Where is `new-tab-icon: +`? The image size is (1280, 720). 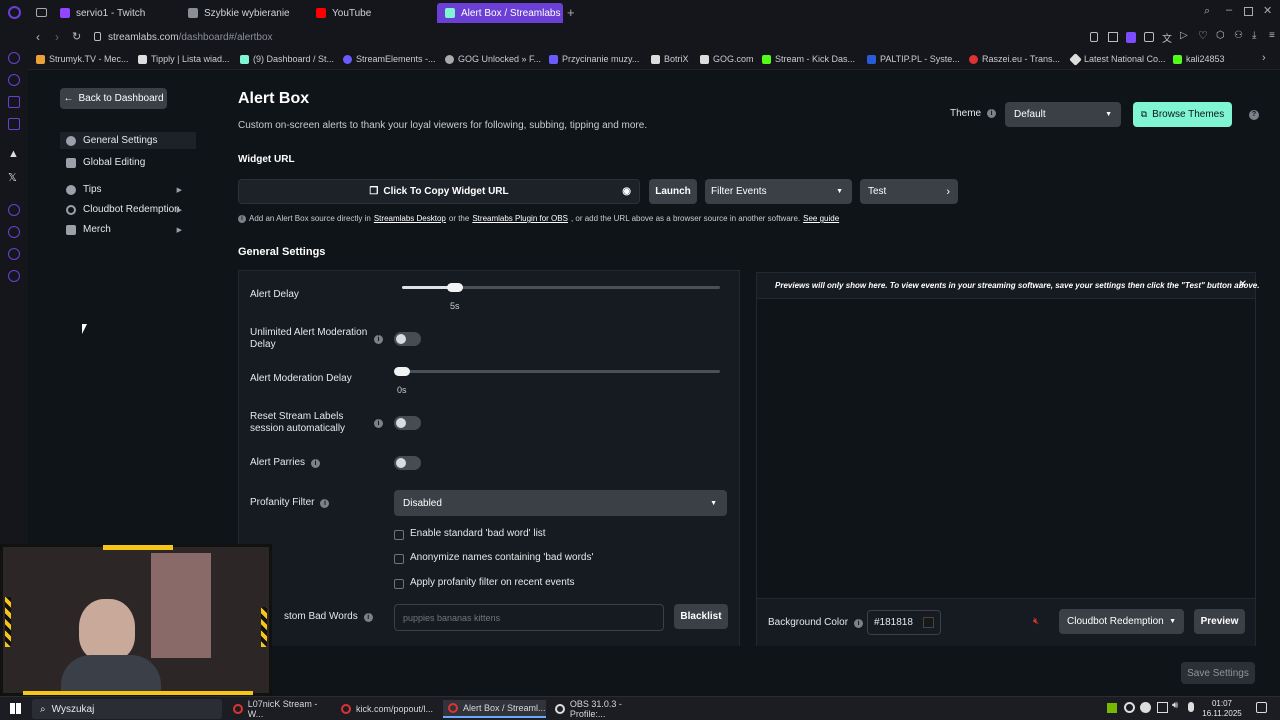
new-tab-icon: + is located at coordinates (571, 12).